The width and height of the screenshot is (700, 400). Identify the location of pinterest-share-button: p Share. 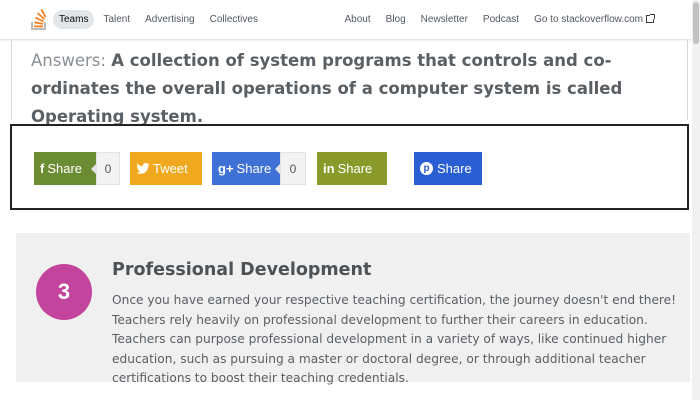
(448, 168).